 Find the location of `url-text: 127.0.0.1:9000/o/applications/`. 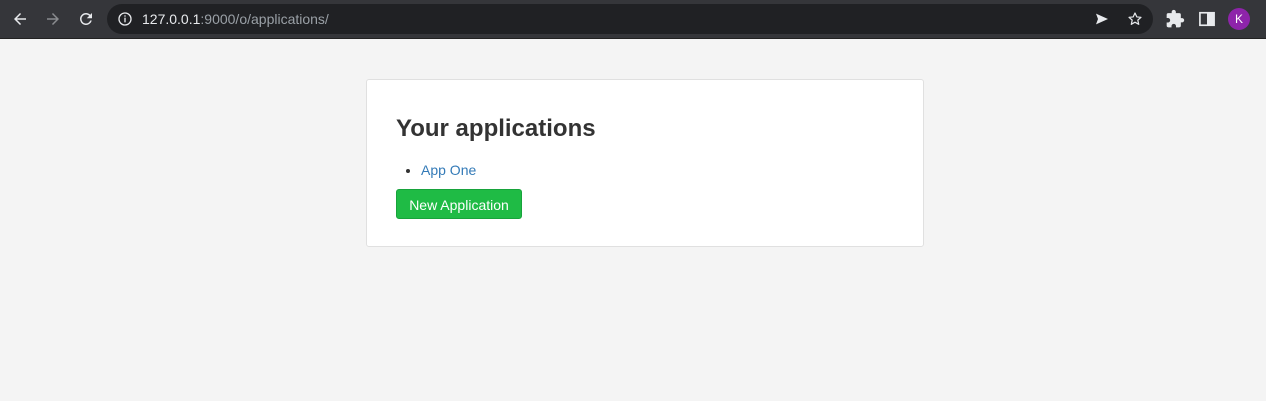

url-text: 127.0.0.1:9000/o/applications/ is located at coordinates (235, 19).